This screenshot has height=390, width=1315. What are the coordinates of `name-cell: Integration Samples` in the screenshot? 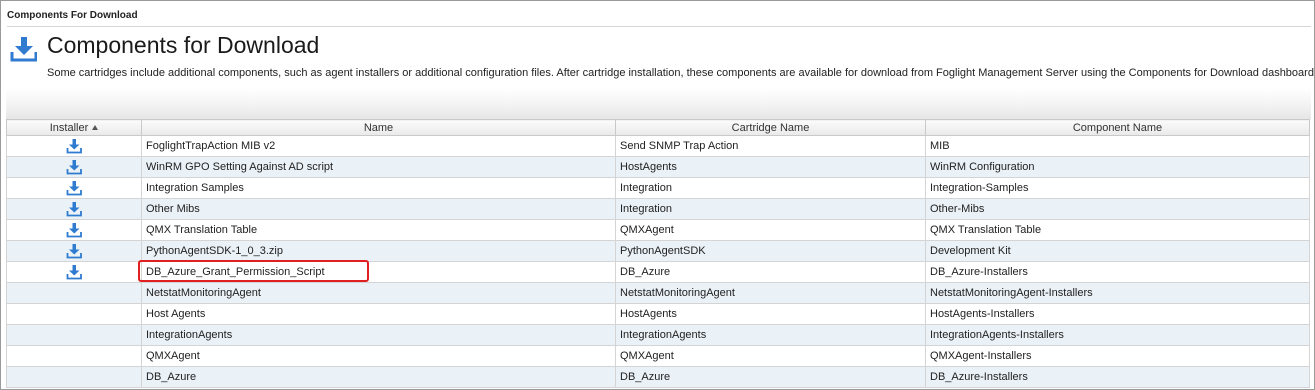 It's located at (378, 188).